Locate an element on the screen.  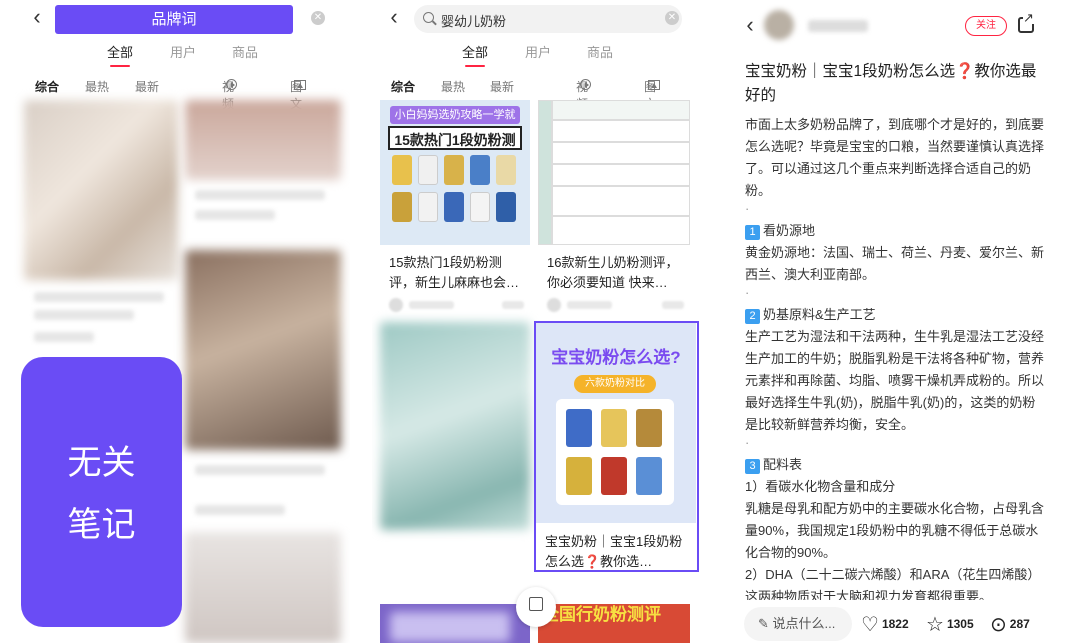
number-badge-icon: 1 is located at coordinates (752, 232).